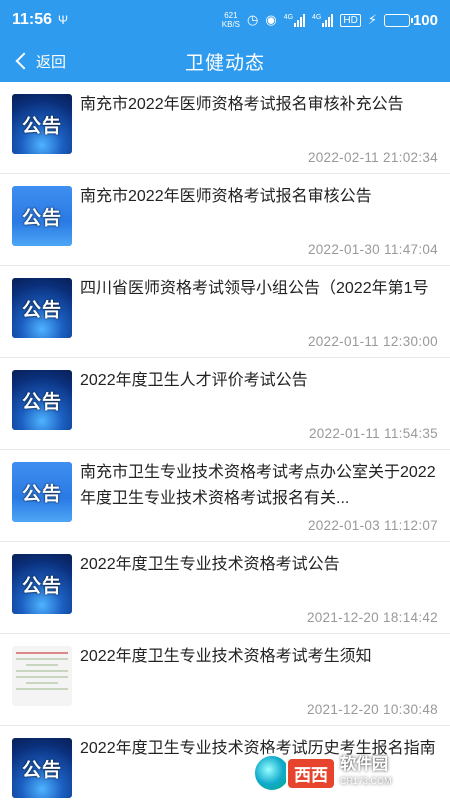 Image resolution: width=450 pixels, height=800 pixels. Describe the element at coordinates (254, 288) in the screenshot. I see `news-title: 四川省医师资格考试领导小组公告（2022年第1号` at that location.